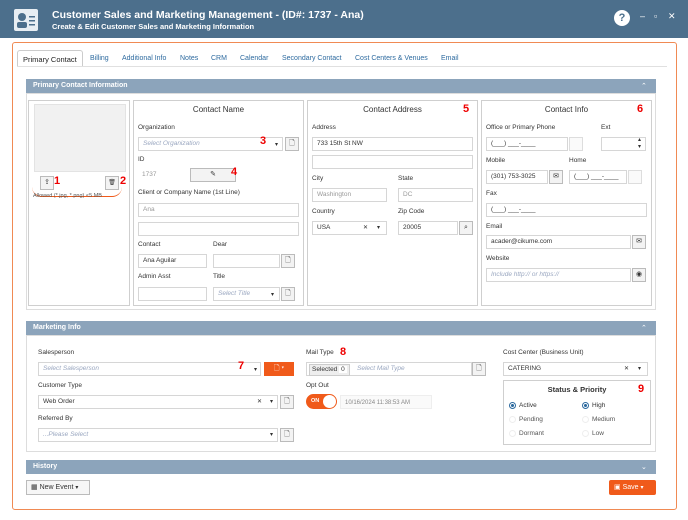 This screenshot has width=688, height=520. Describe the element at coordinates (76, 488) in the screenshot. I see `new-event-dropdown-icon: ▾` at that location.